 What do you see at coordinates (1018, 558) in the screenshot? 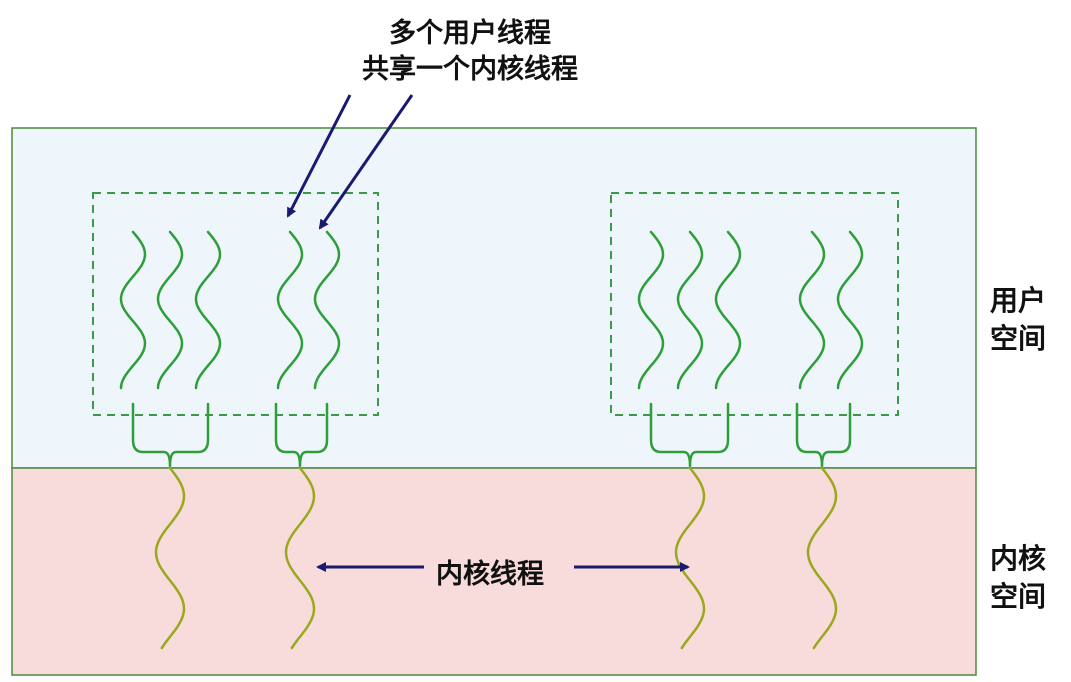
I see `kernel-space-label-line-1: 内核` at bounding box center [1018, 558].